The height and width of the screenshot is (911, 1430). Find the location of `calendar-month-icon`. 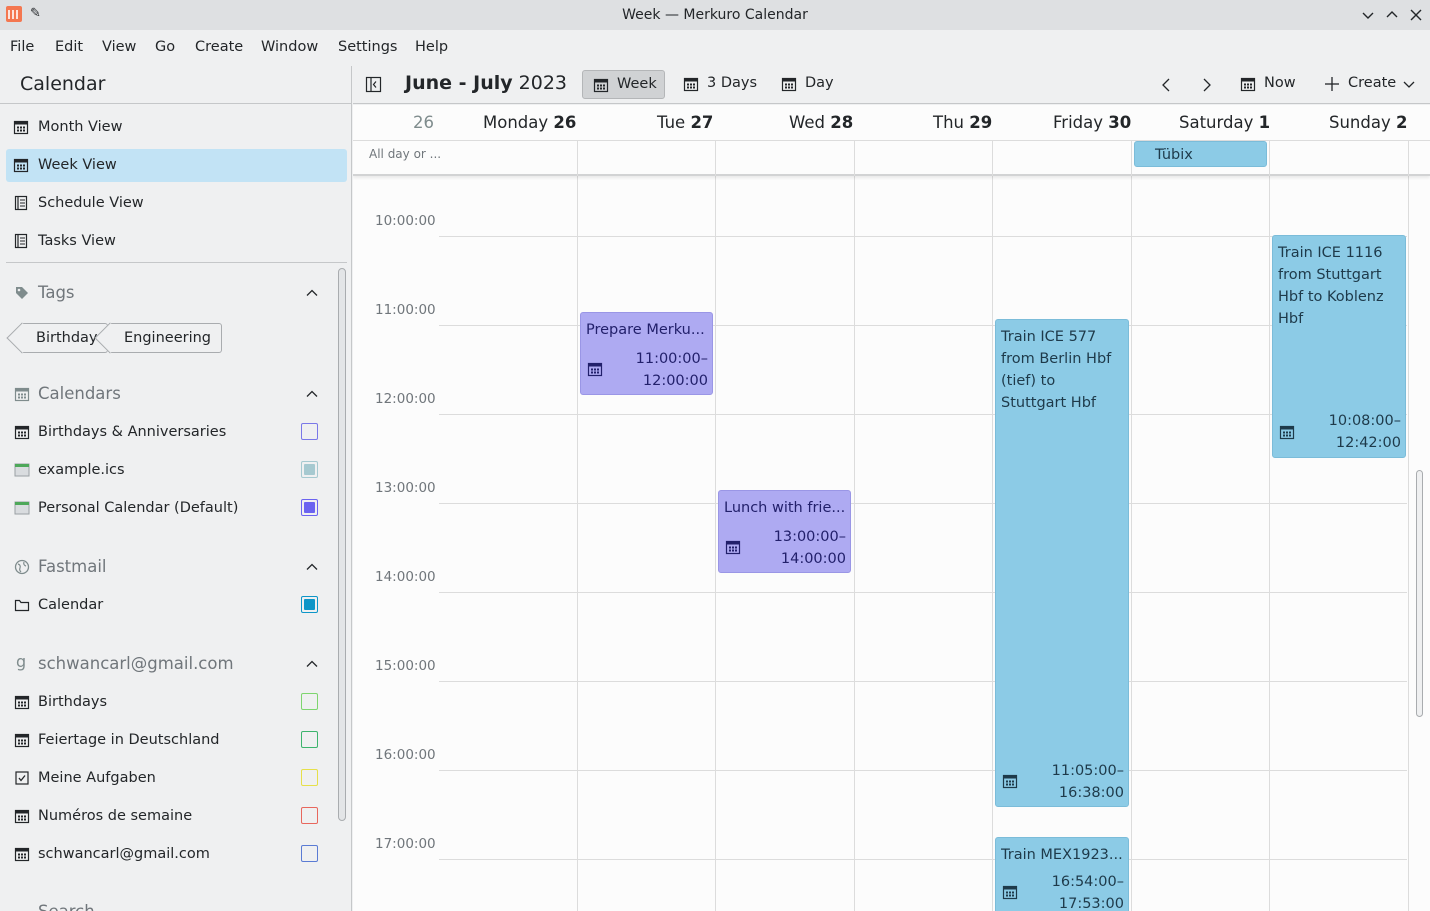

calendar-month-icon is located at coordinates (21, 127).